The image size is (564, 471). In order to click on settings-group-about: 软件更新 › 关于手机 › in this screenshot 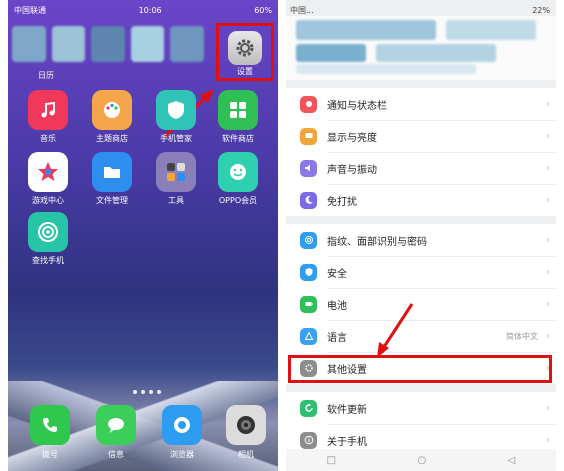, I will do `click(421, 424)`.